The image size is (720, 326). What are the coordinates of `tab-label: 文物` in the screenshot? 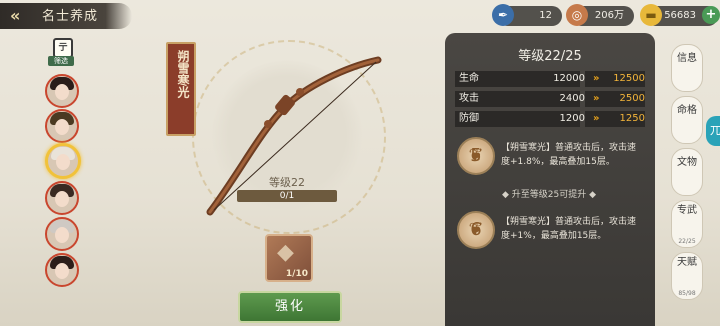 It's located at (687, 162).